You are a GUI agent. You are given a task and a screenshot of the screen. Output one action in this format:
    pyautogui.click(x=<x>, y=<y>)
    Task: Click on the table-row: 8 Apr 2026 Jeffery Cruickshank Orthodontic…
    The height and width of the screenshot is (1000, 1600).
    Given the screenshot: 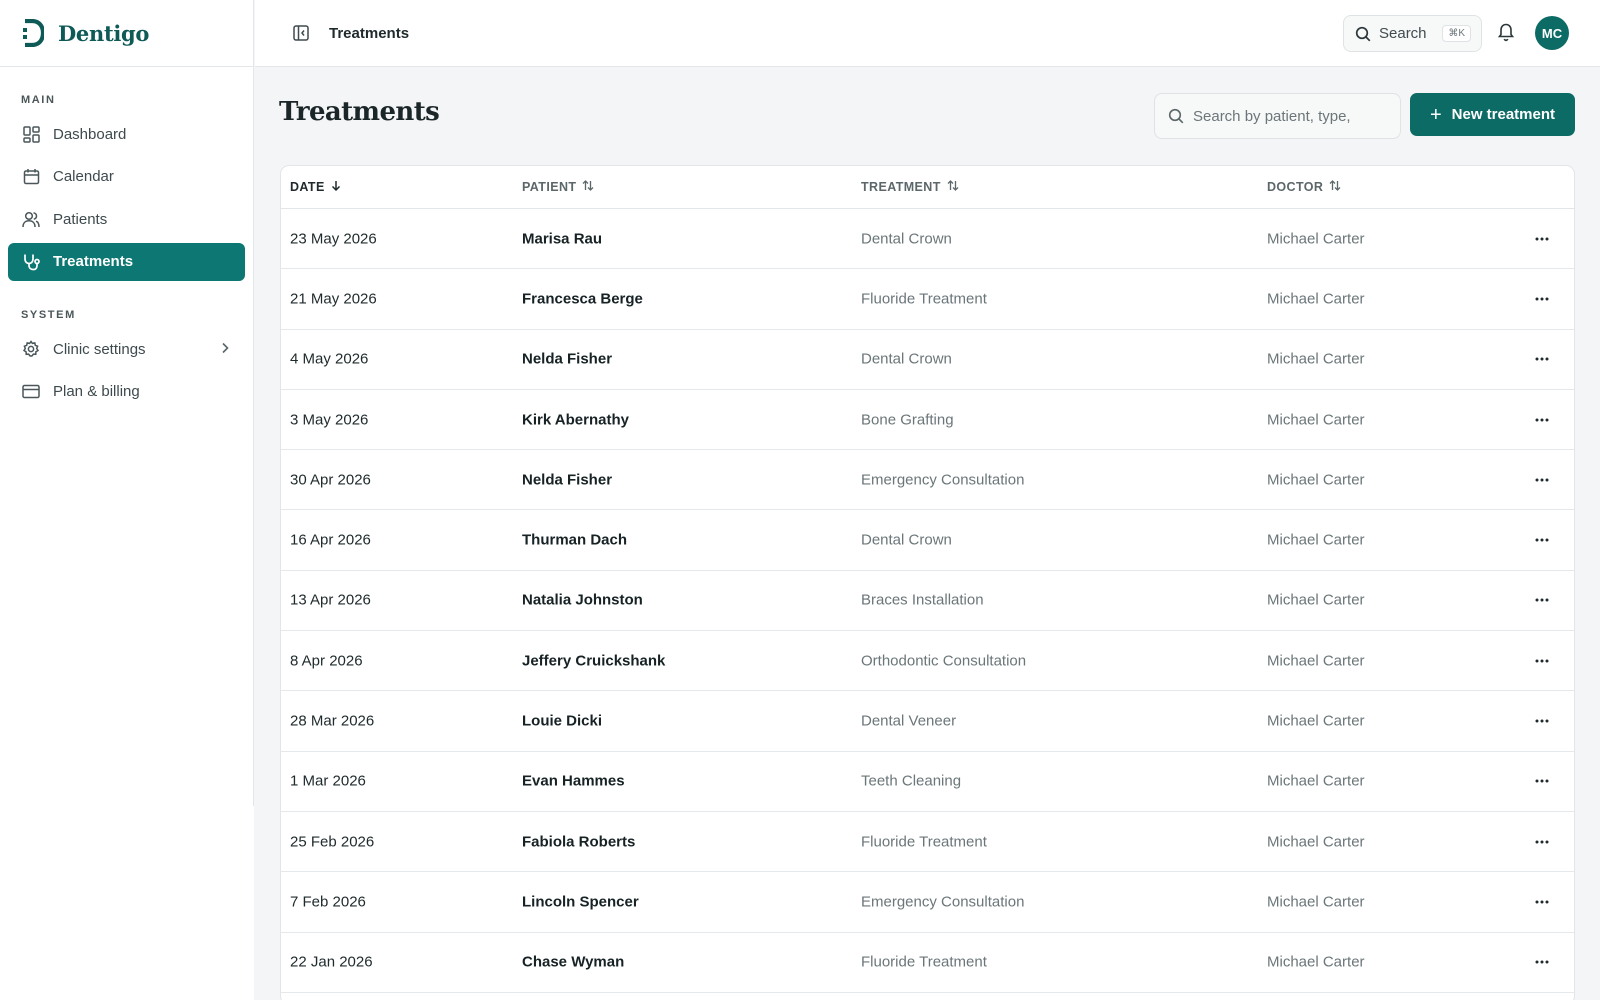 What is the action you would take?
    pyautogui.click(x=927, y=661)
    